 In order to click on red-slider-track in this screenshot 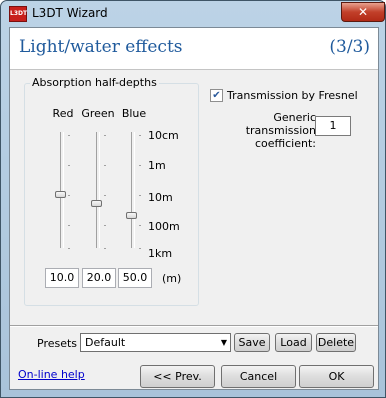, I will do `click(62, 190)`.